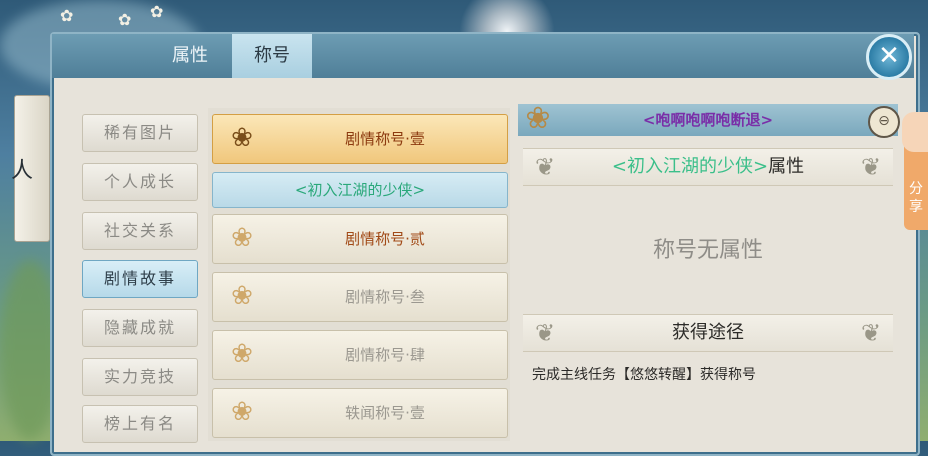 This screenshot has width=928, height=456. What do you see at coordinates (884, 122) in the screenshot?
I see `lock-icon: ⊖` at bounding box center [884, 122].